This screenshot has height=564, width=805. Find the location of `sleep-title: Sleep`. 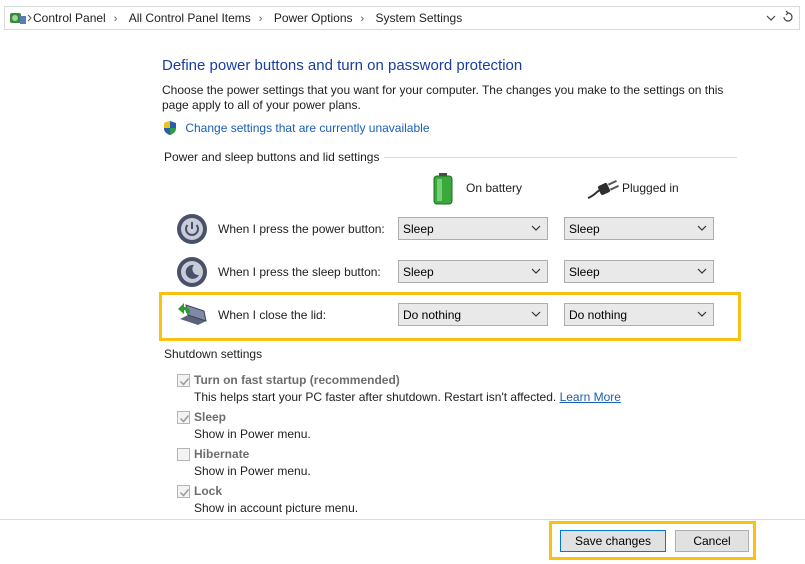

sleep-title: Sleep is located at coordinates (210, 417).